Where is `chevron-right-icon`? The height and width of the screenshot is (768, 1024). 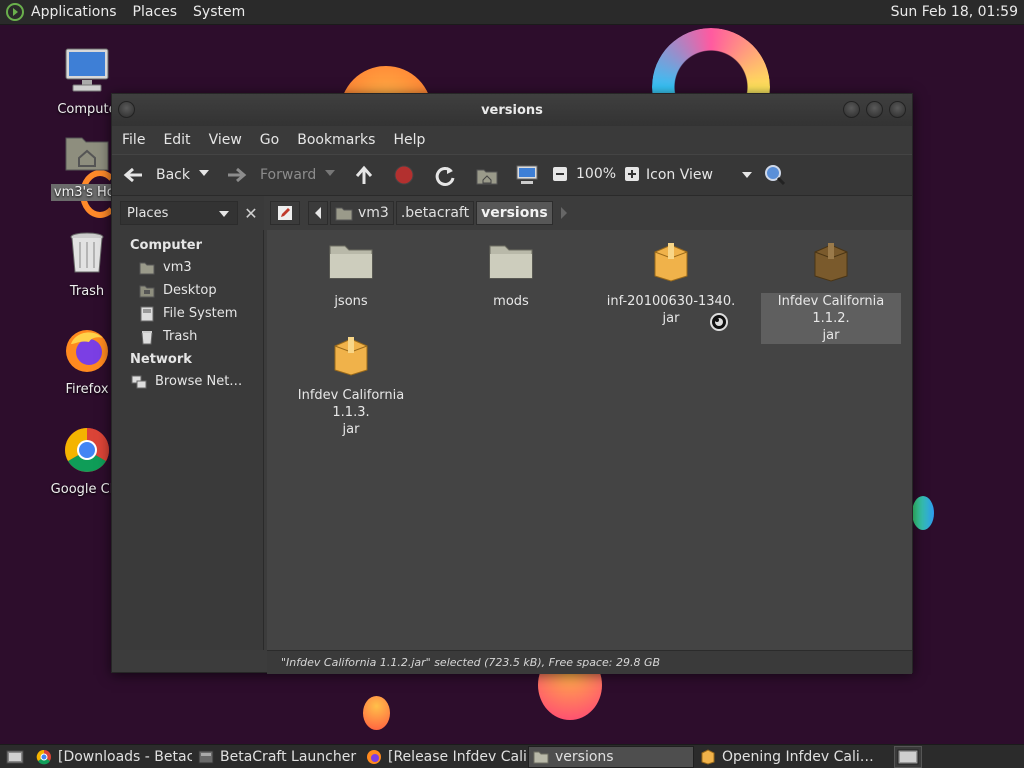
chevron-right-icon is located at coordinates (563, 213).